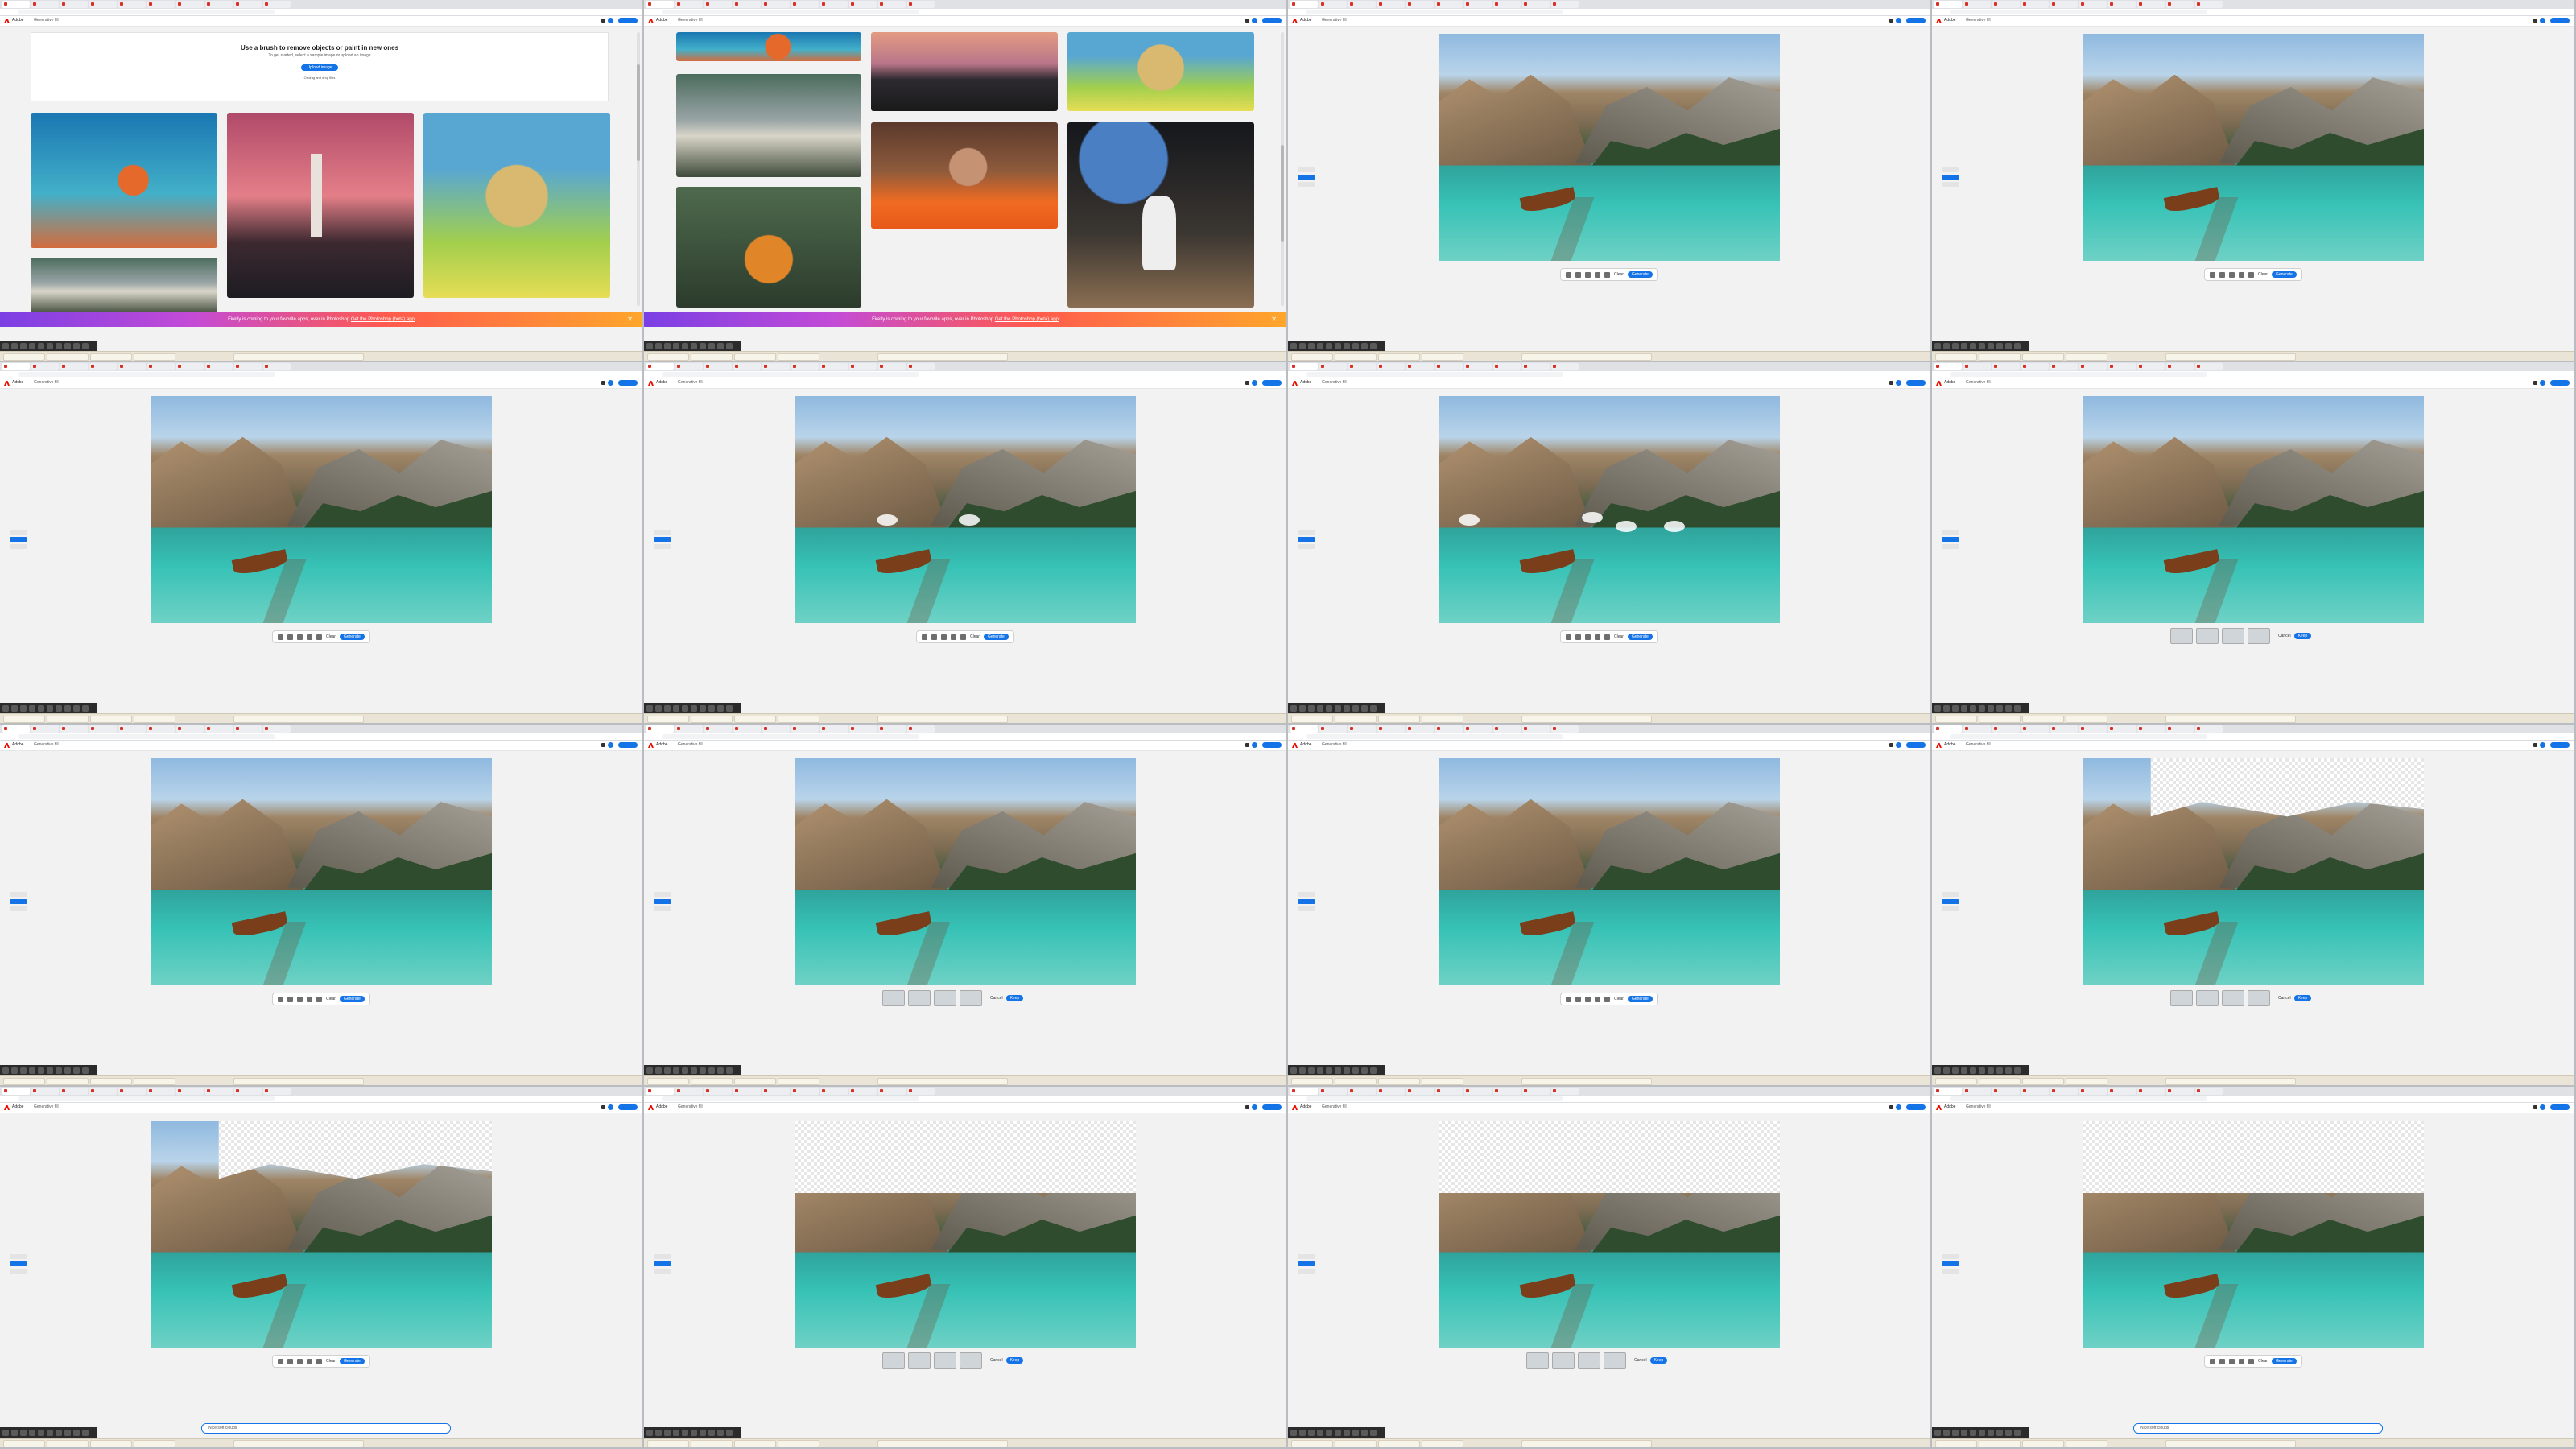  What do you see at coordinates (2263, 1361) in the screenshot?
I see `clear-button: Clear` at bounding box center [2263, 1361].